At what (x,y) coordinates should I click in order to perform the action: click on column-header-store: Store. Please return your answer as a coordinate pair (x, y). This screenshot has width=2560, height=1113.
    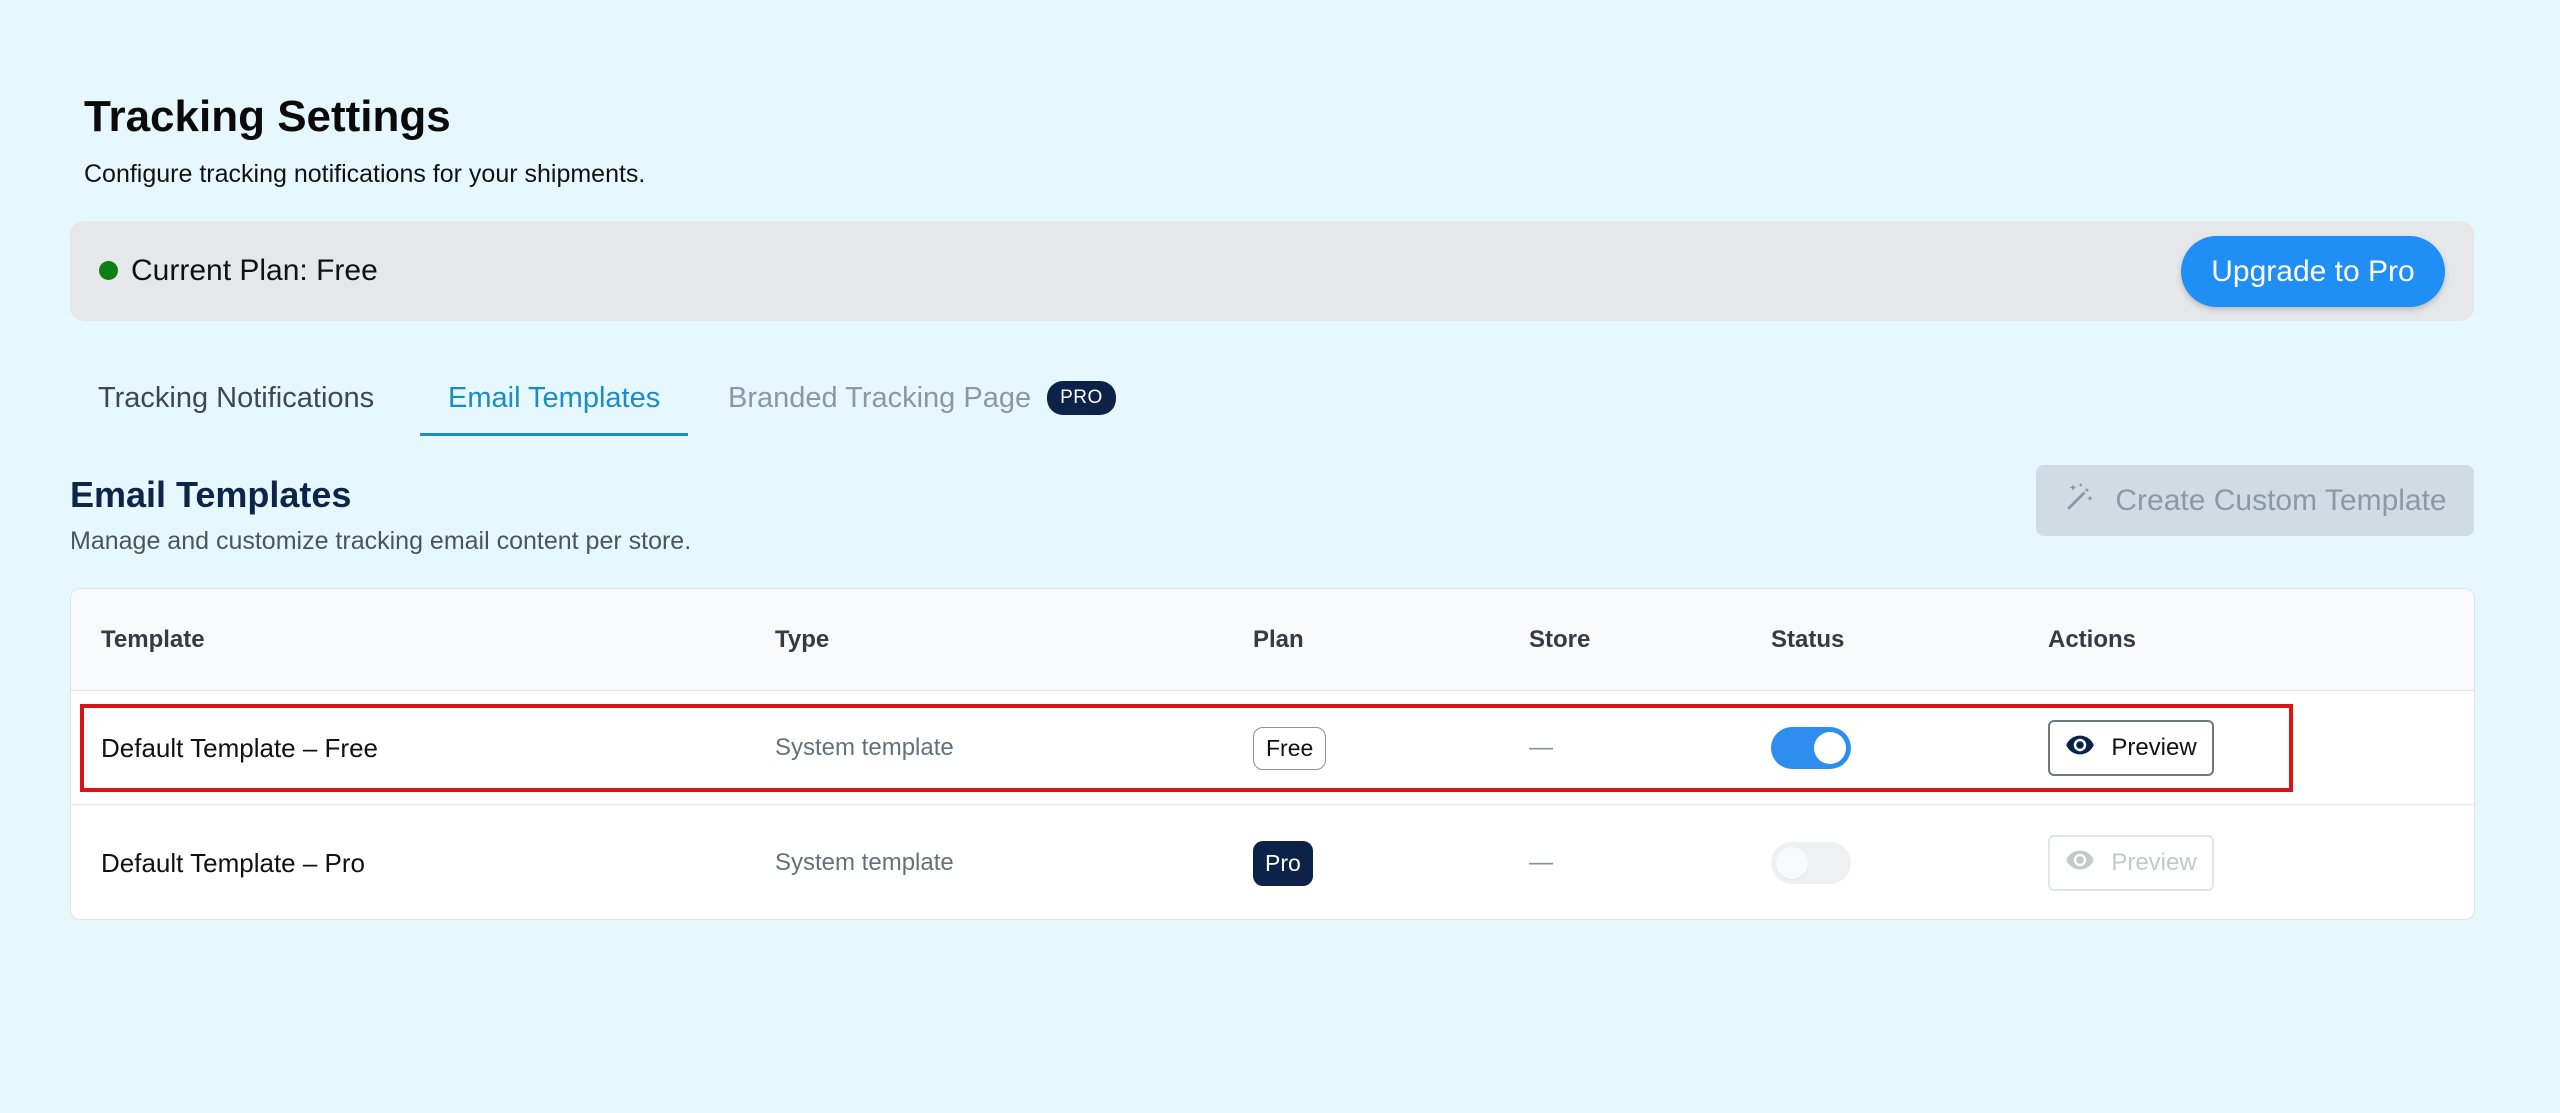
    Looking at the image, I should click on (1560, 639).